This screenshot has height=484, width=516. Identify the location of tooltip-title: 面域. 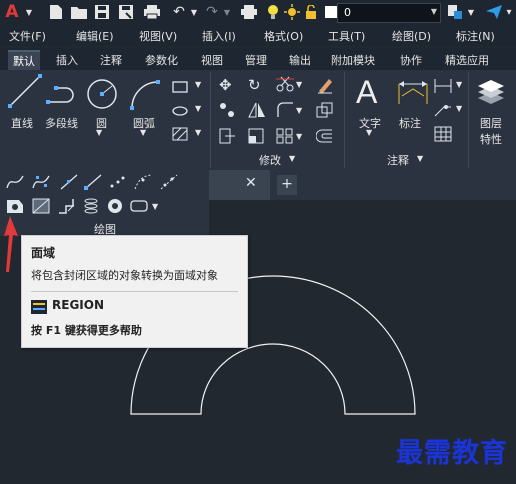
(43, 253).